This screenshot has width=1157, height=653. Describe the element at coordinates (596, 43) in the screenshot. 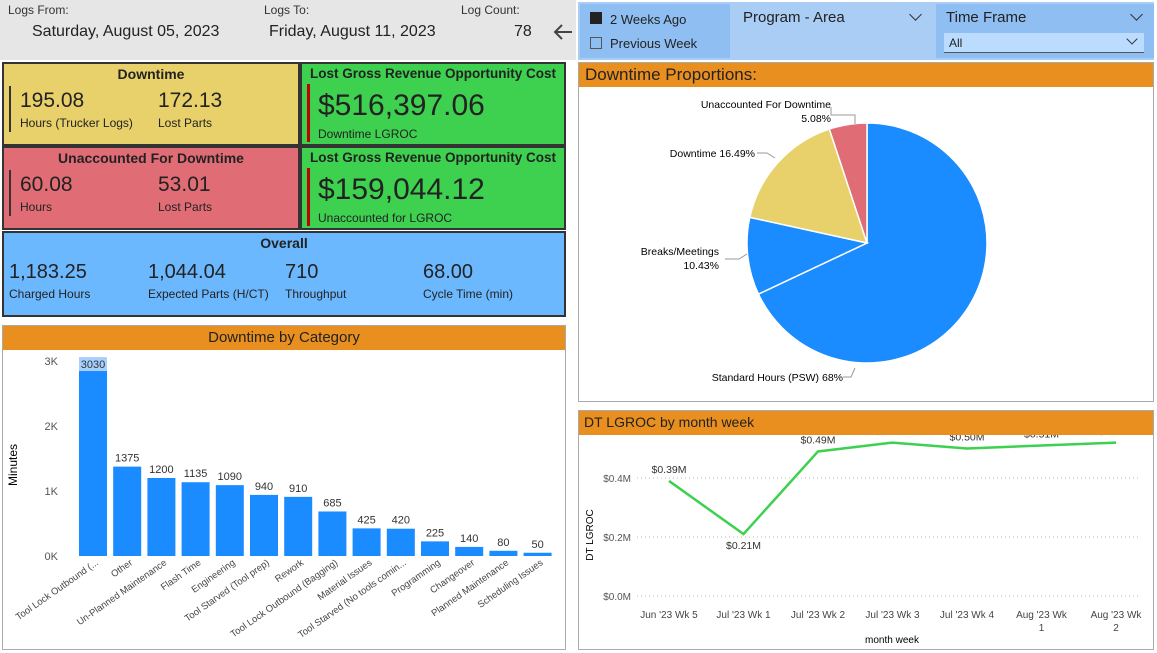

I see `checkbox-previous-week` at that location.